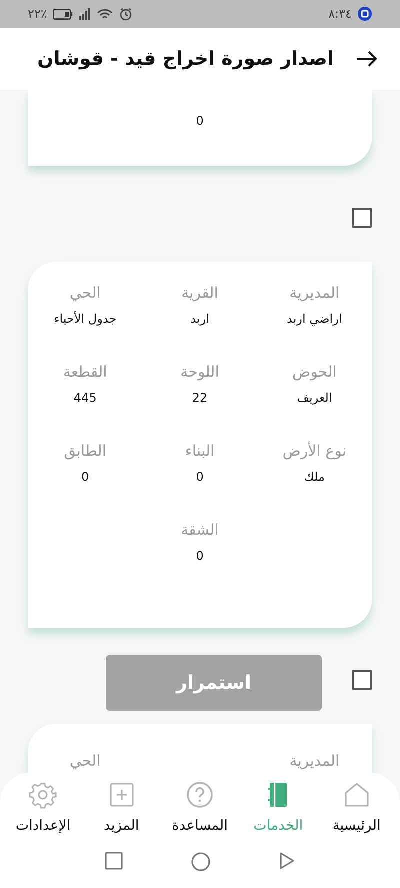  What do you see at coordinates (122, 815) in the screenshot?
I see `nav-tab: المزيد` at bounding box center [122, 815].